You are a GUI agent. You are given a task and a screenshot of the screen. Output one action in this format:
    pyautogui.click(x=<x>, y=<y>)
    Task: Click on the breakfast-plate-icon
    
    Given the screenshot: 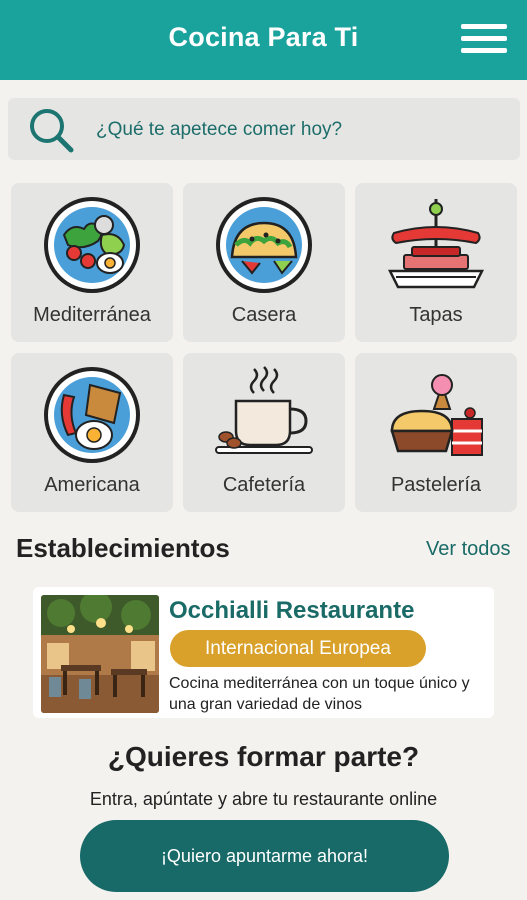 What is the action you would take?
    pyautogui.click(x=92, y=415)
    